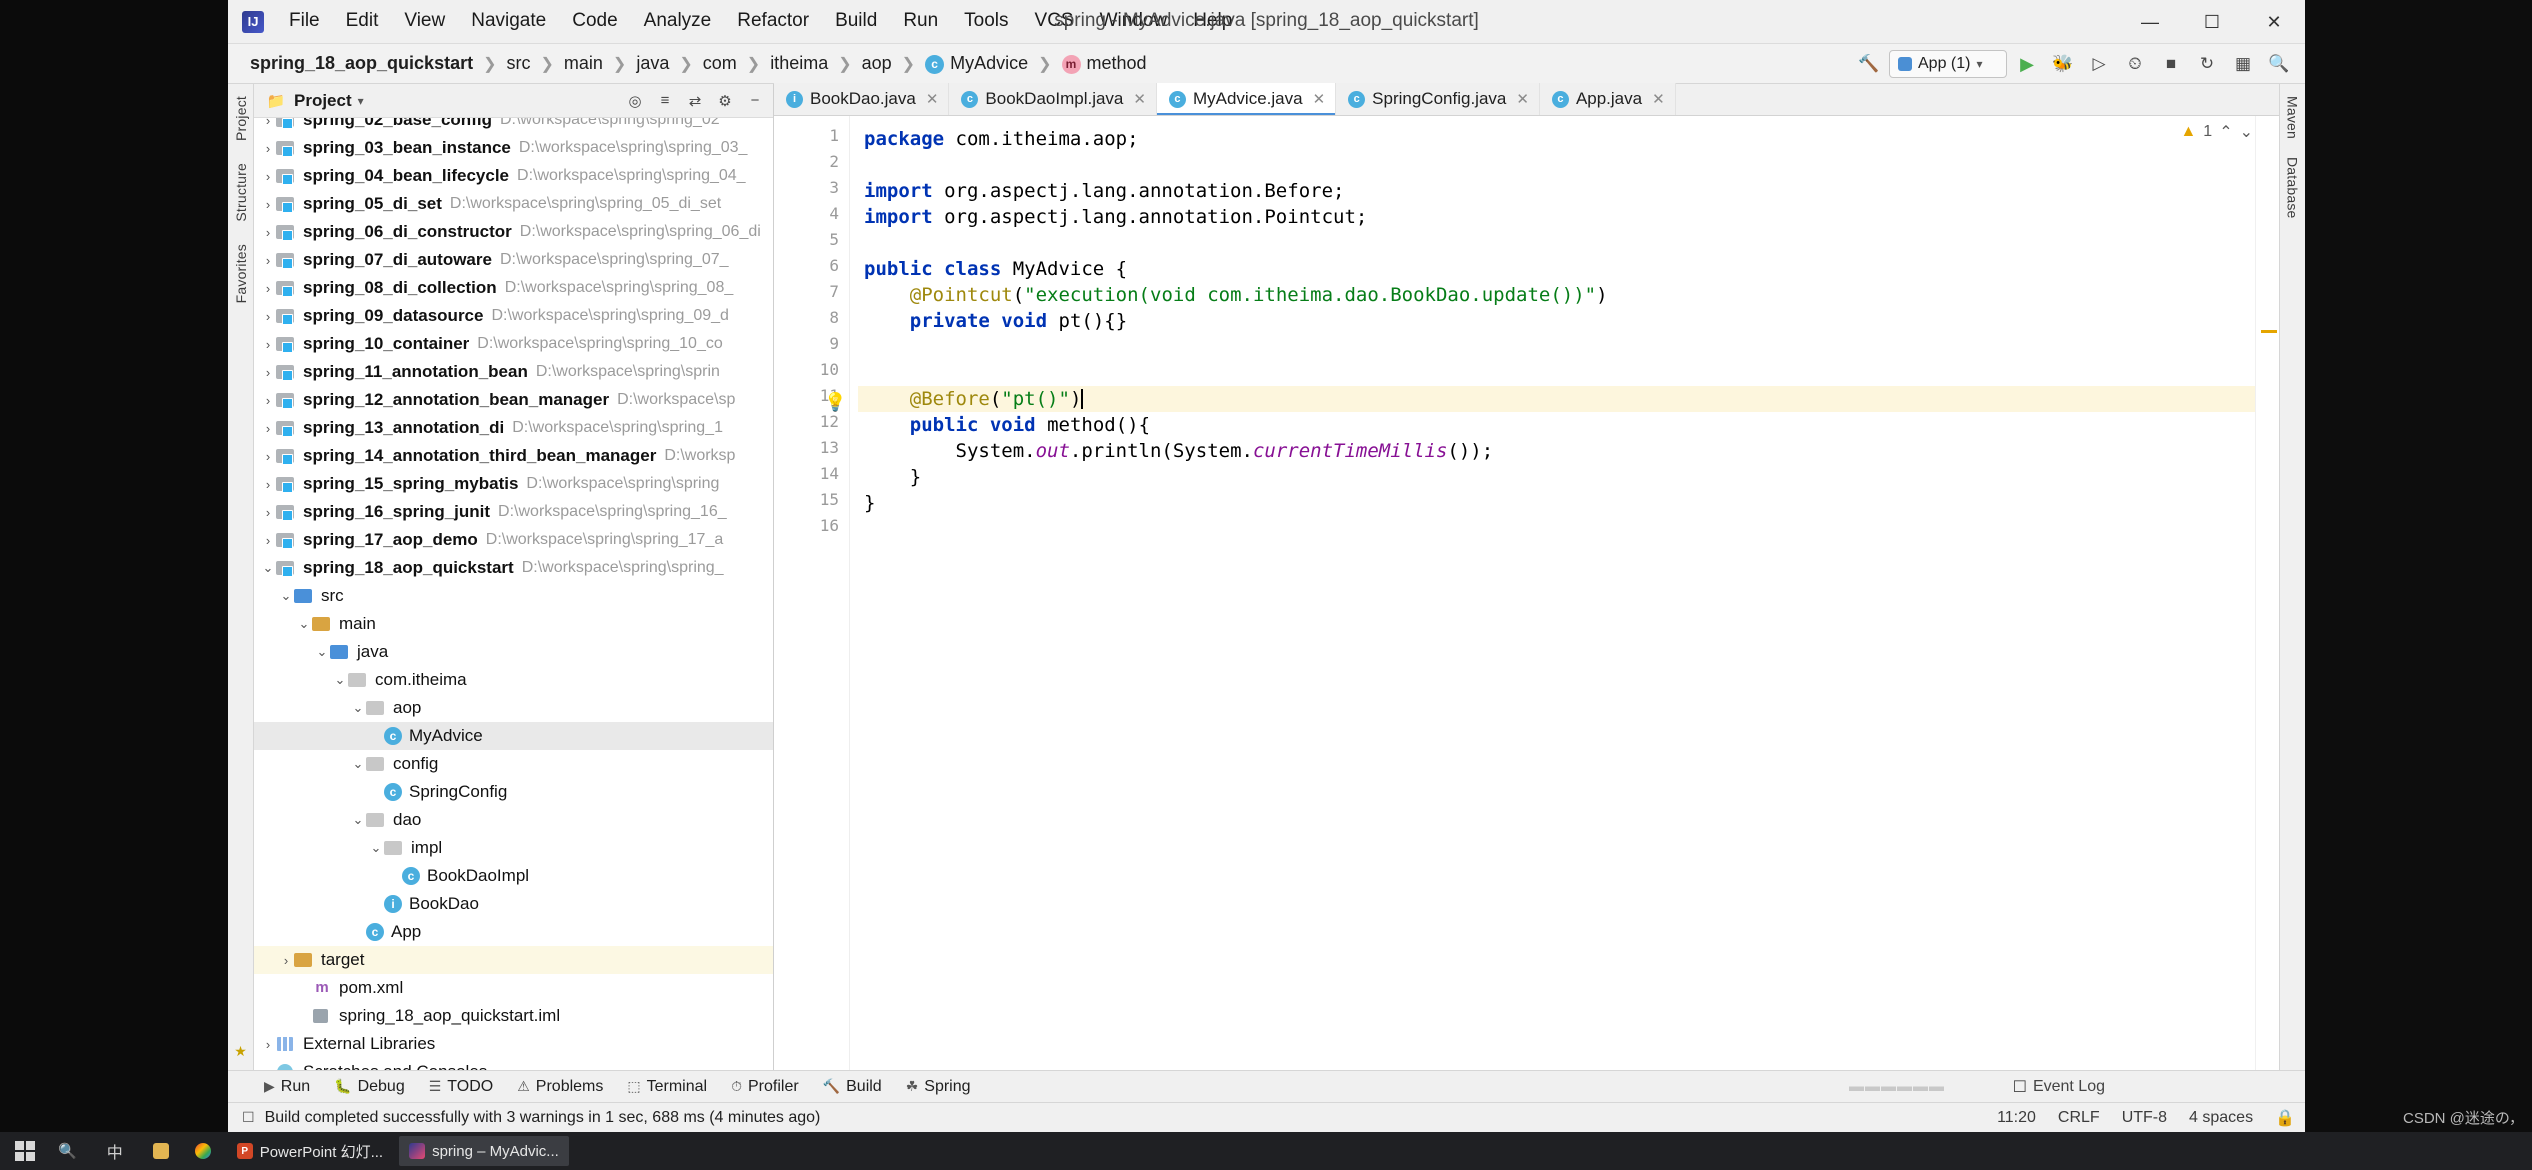  I want to click on intention-bulb-icon: 💡, so click(835, 402).